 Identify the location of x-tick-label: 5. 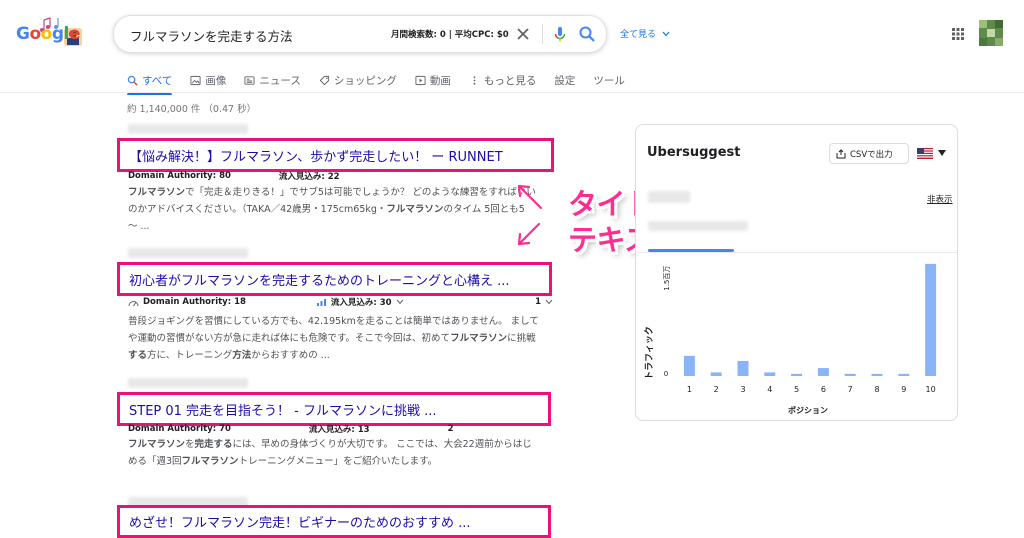
(796, 389).